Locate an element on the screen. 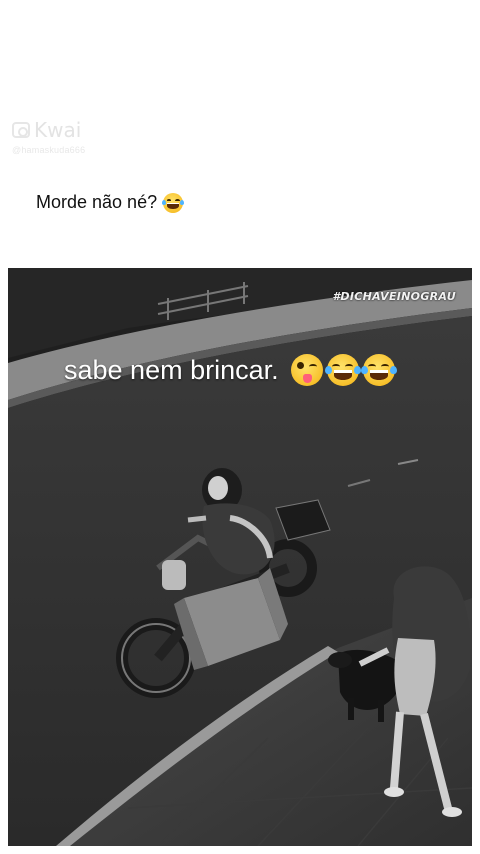  video-overlay-caption: sabe nem brincar. is located at coordinates (230, 370).